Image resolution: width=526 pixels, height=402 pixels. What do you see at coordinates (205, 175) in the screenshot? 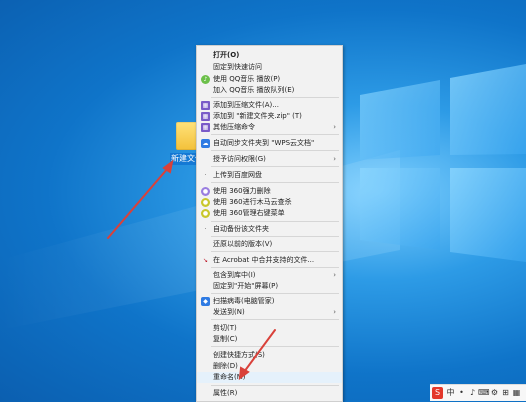
I see `baidu-netdisk-icon: ·` at bounding box center [205, 175].